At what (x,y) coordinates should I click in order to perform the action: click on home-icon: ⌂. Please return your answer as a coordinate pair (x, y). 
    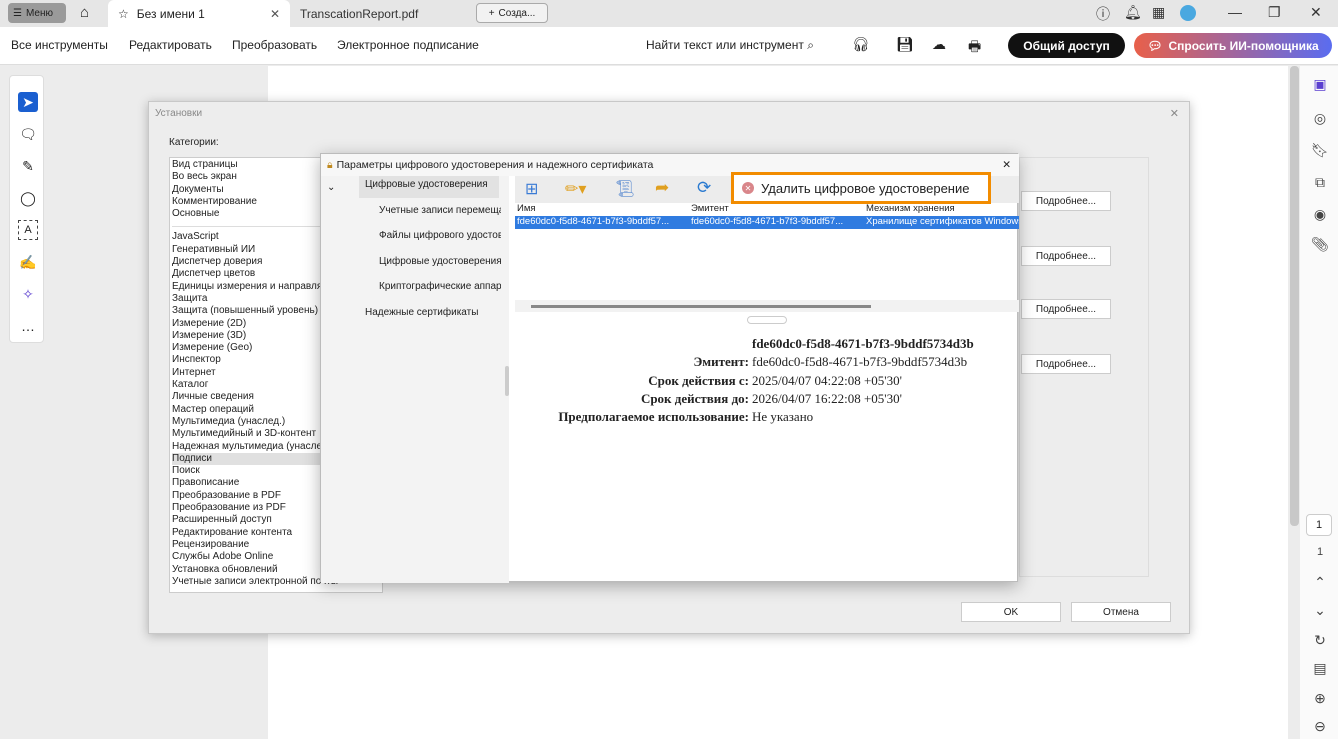
    Looking at the image, I should click on (84, 12).